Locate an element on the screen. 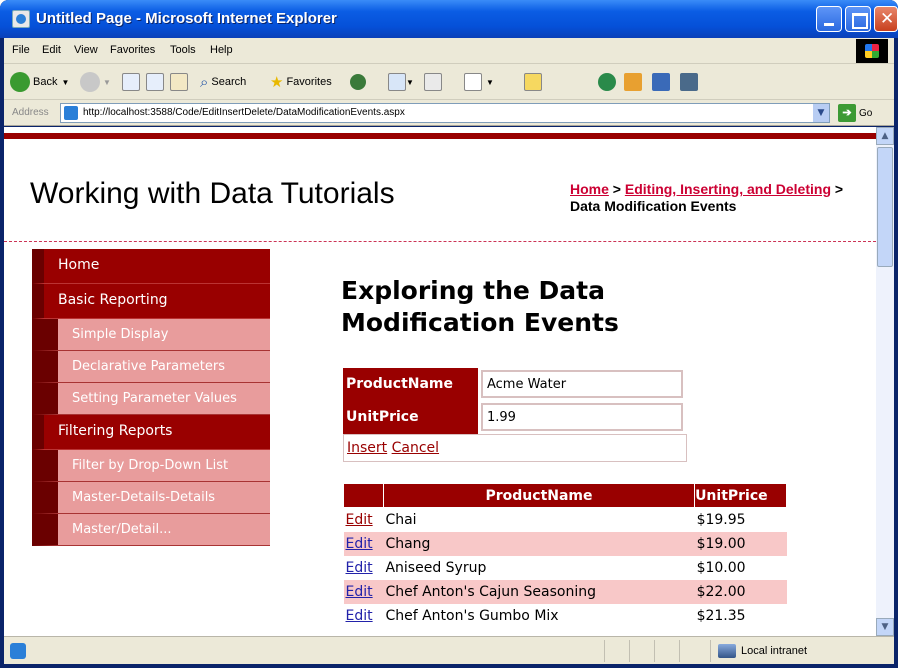 This screenshot has height=668, width=898. table-row: Edit Chang $19.00 is located at coordinates (565, 543).